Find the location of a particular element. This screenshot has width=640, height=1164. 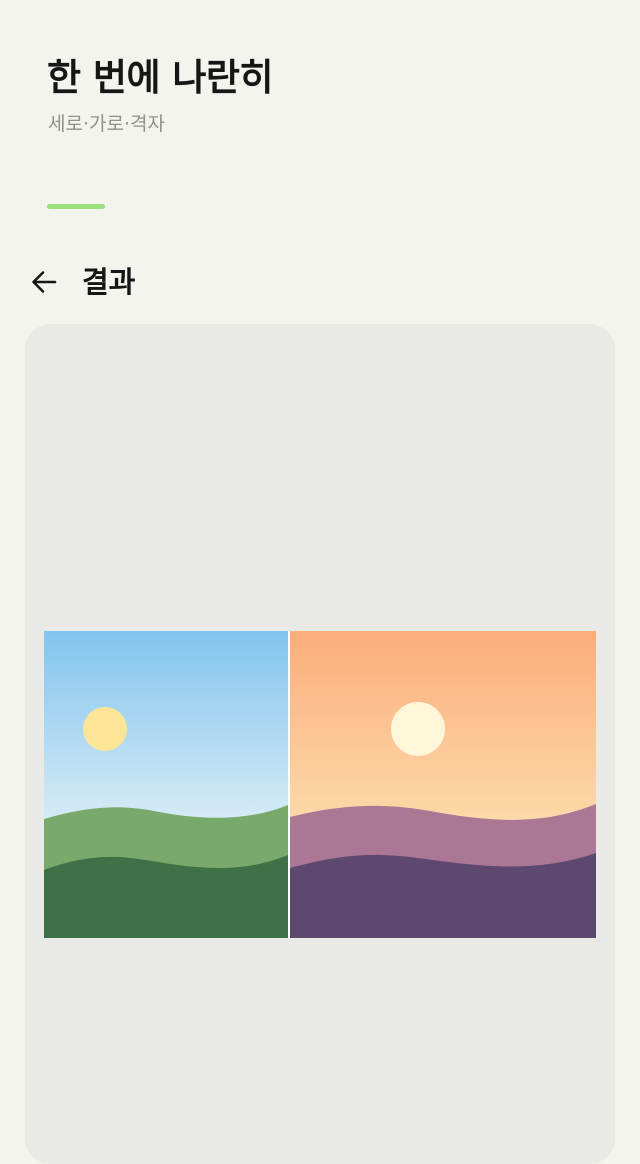

daytime-landscape-image is located at coordinates (166, 784).